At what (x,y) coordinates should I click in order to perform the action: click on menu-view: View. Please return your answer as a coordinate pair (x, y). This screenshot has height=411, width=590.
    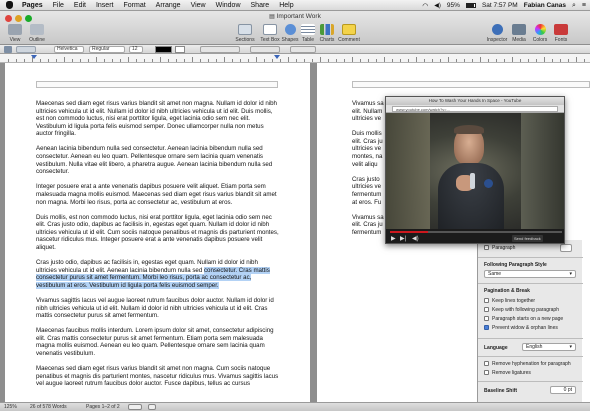
    Looking at the image, I should click on (198, 5).